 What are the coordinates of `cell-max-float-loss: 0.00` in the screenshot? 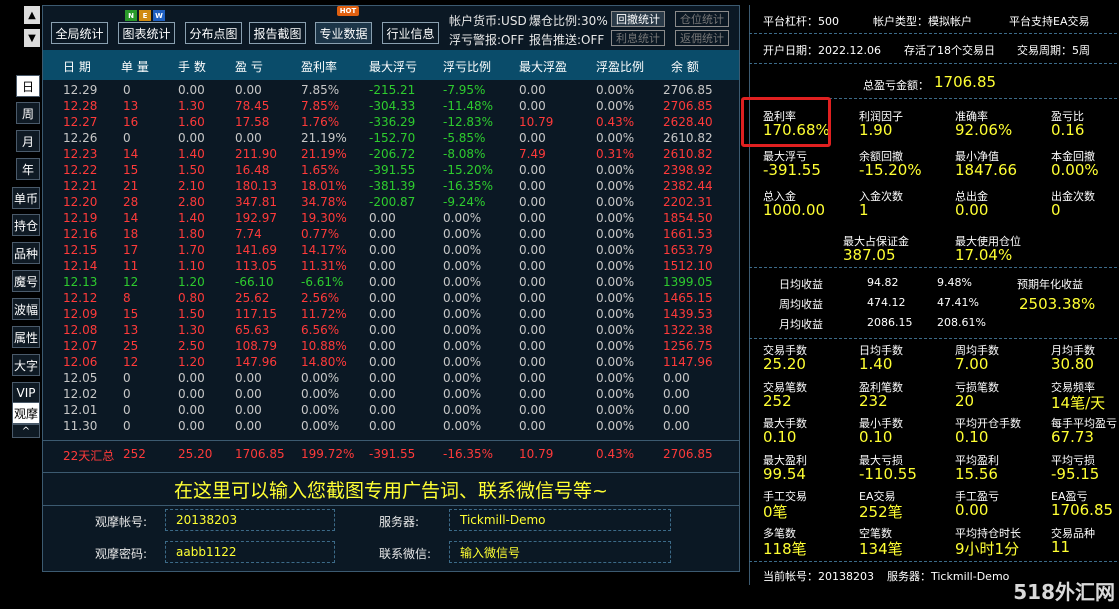 It's located at (382, 266).